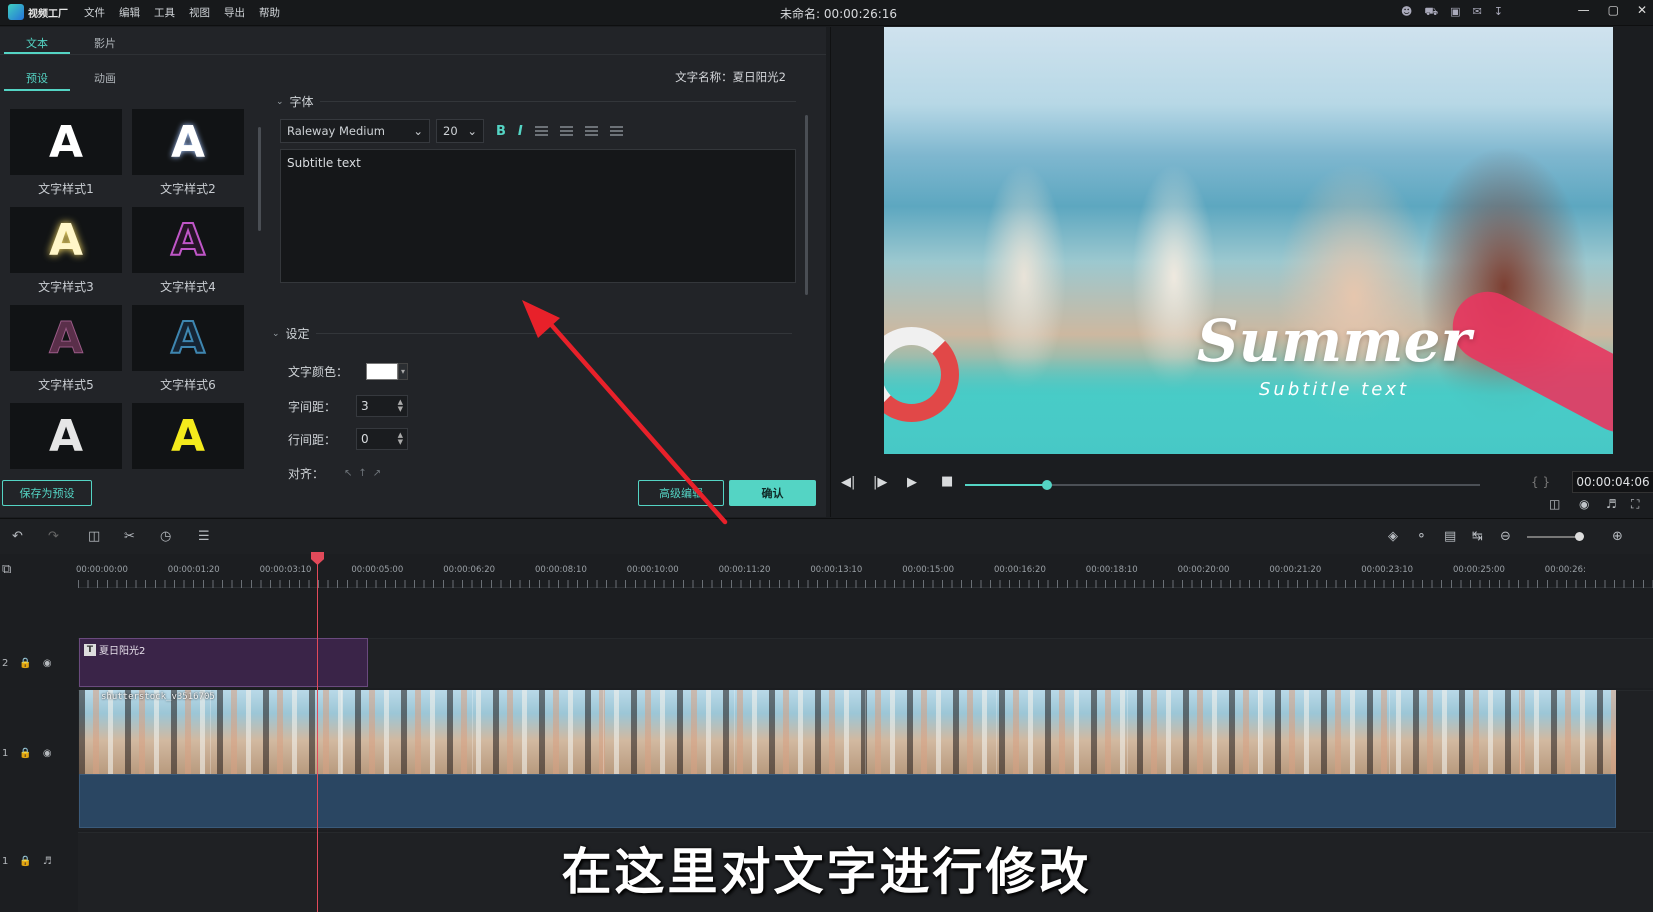 Image resolution: width=1653 pixels, height=912 pixels. Describe the element at coordinates (1505, 536) in the screenshot. I see `zoom-out-icon: ⊖` at that location.